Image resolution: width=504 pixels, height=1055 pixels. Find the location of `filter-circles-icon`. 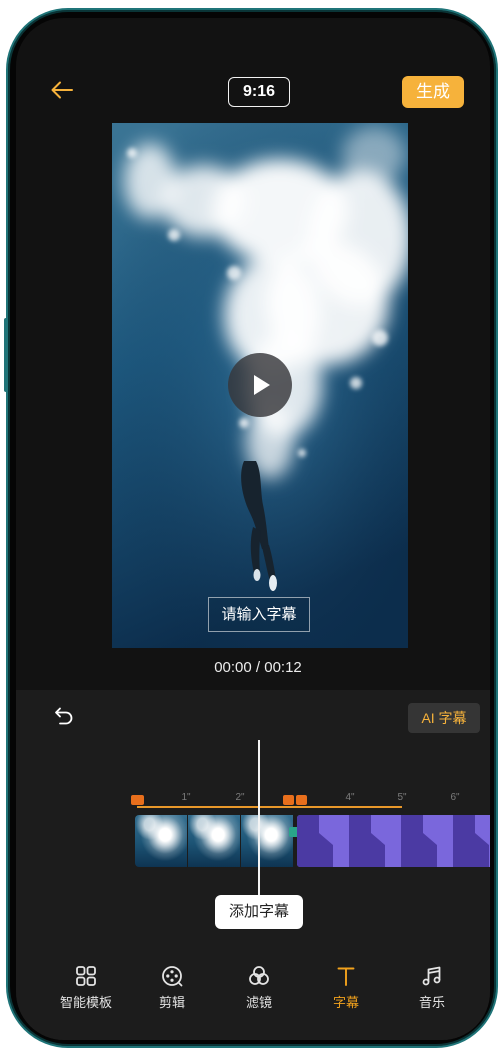

filter-circles-icon is located at coordinates (259, 975).